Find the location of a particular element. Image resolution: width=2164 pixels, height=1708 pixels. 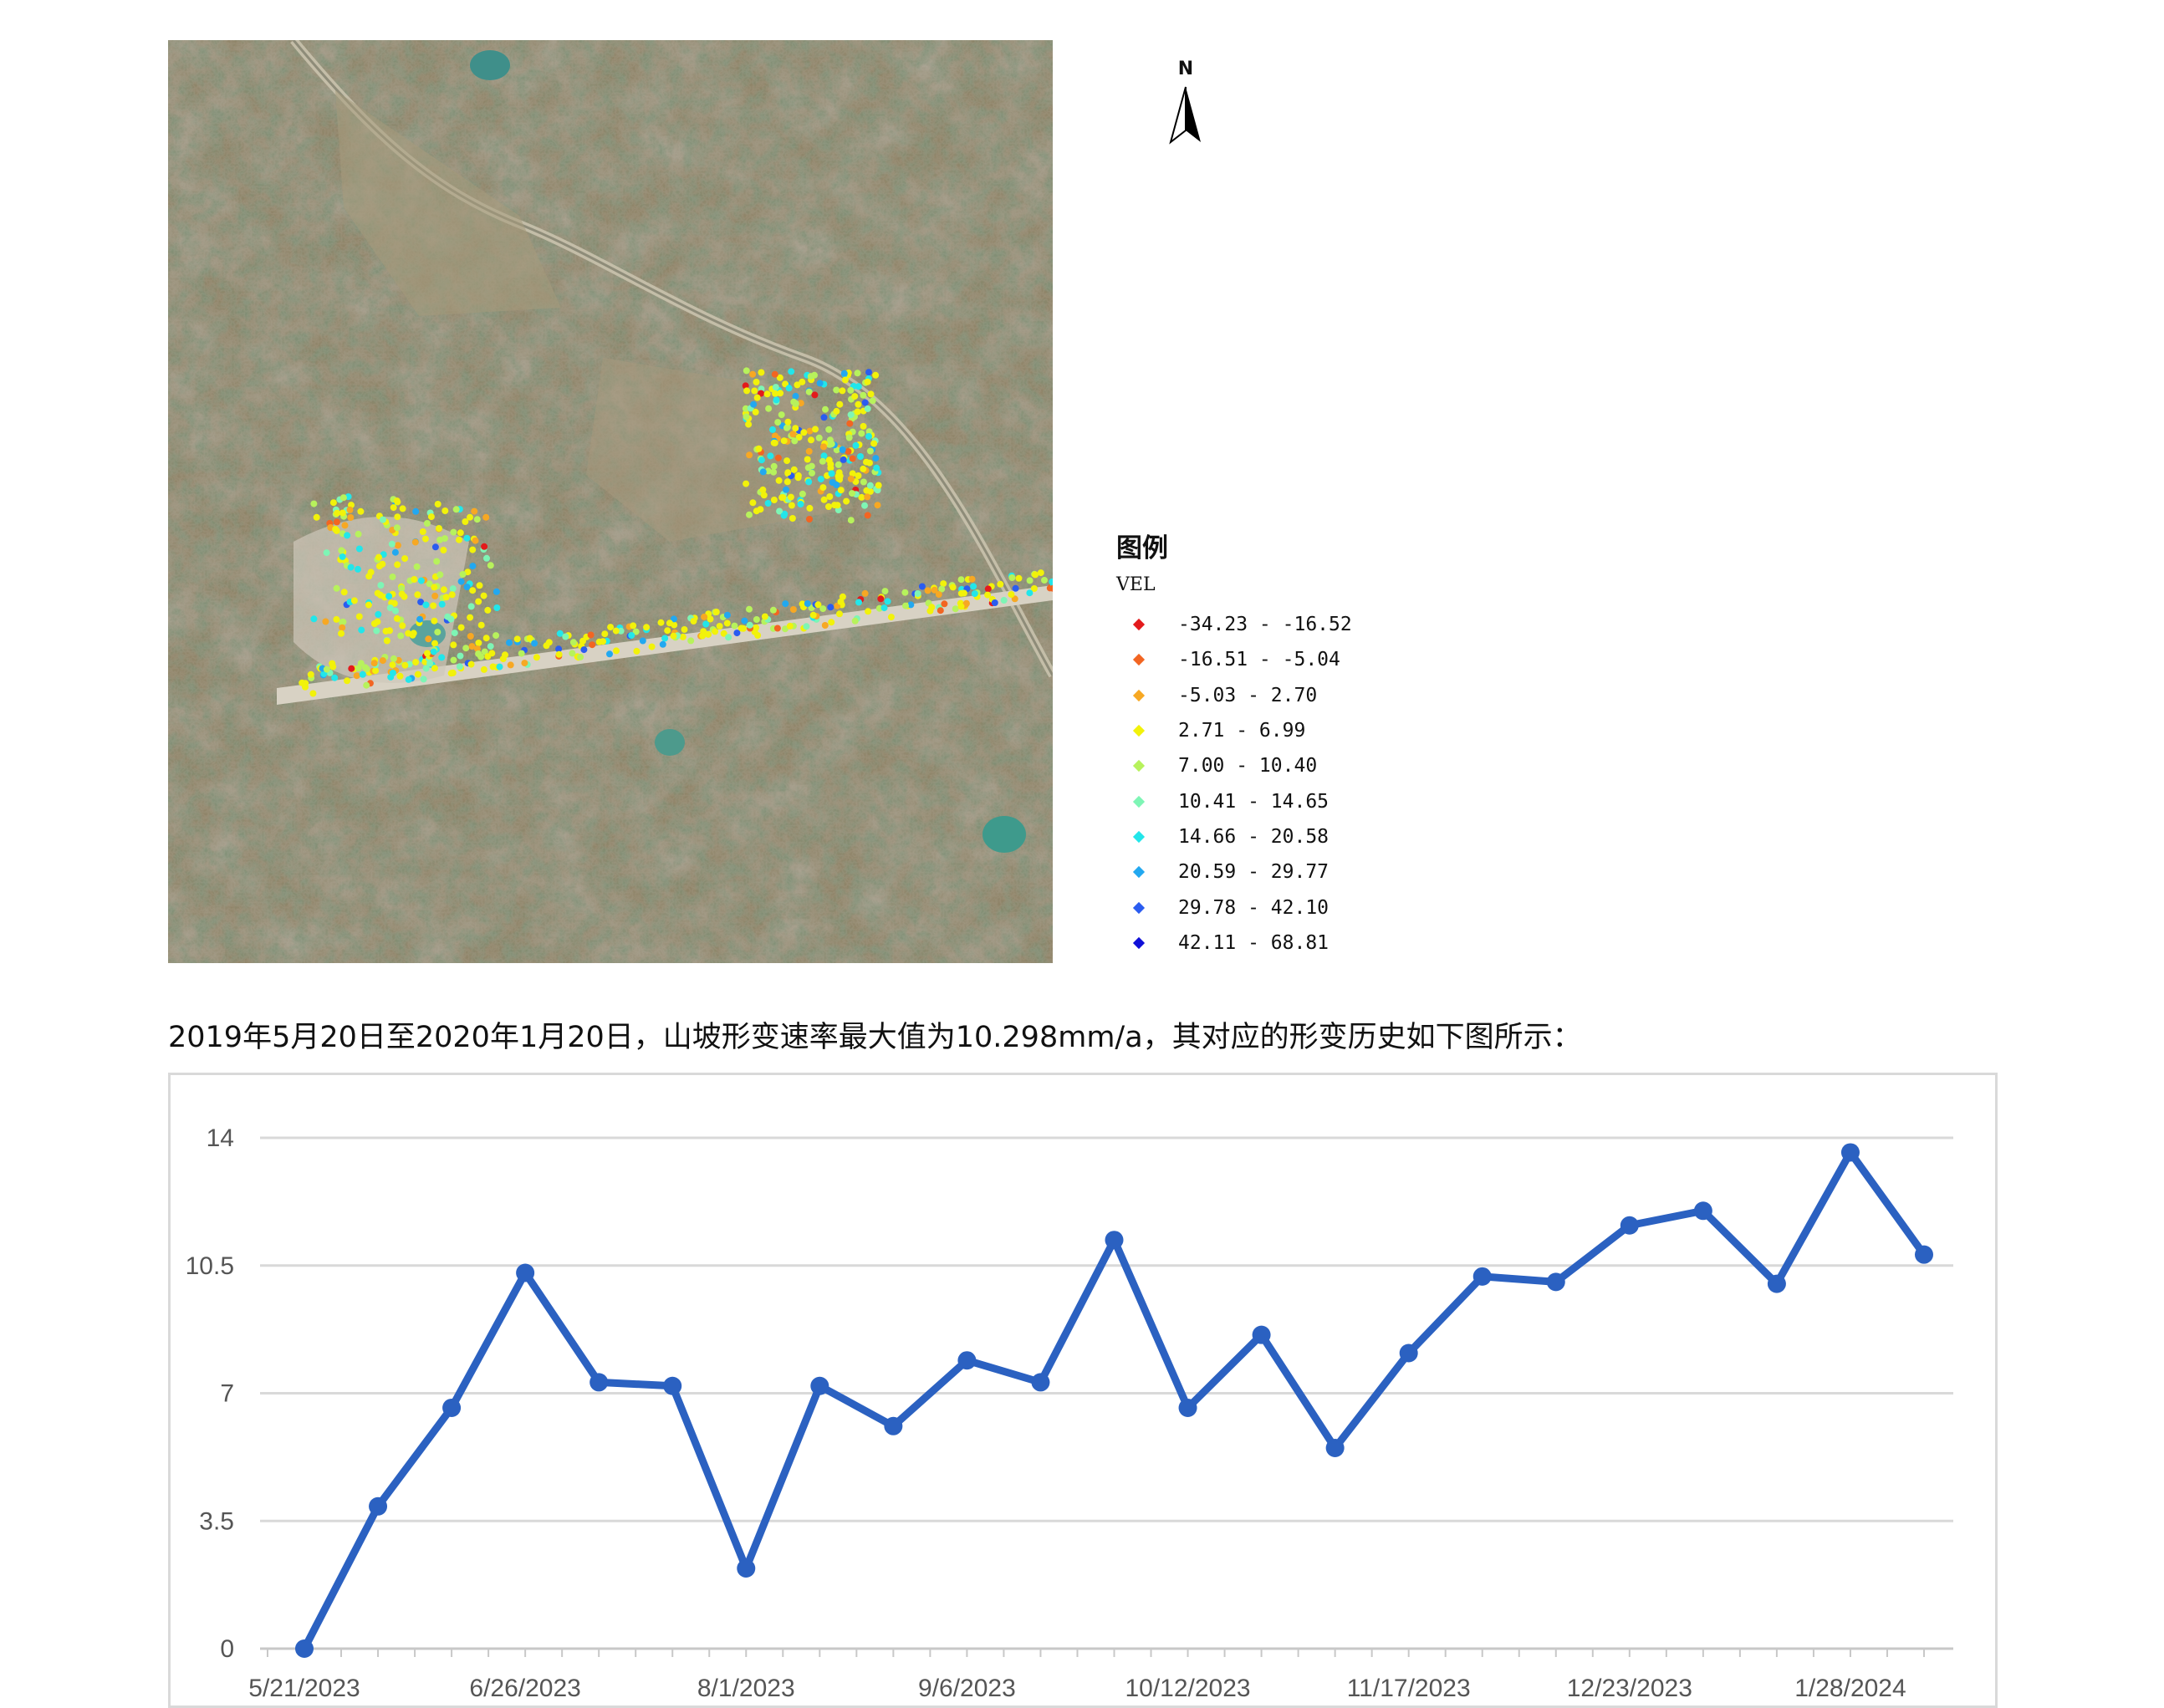

north-arrow-icon is located at coordinates (1186, 106).